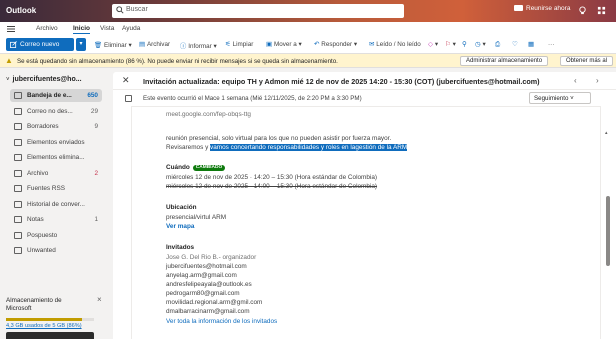 This screenshot has width=616, height=339. What do you see at coordinates (113, 45) in the screenshot?
I see `delete-button: 🗑 Eliminar ▾` at bounding box center [113, 45].